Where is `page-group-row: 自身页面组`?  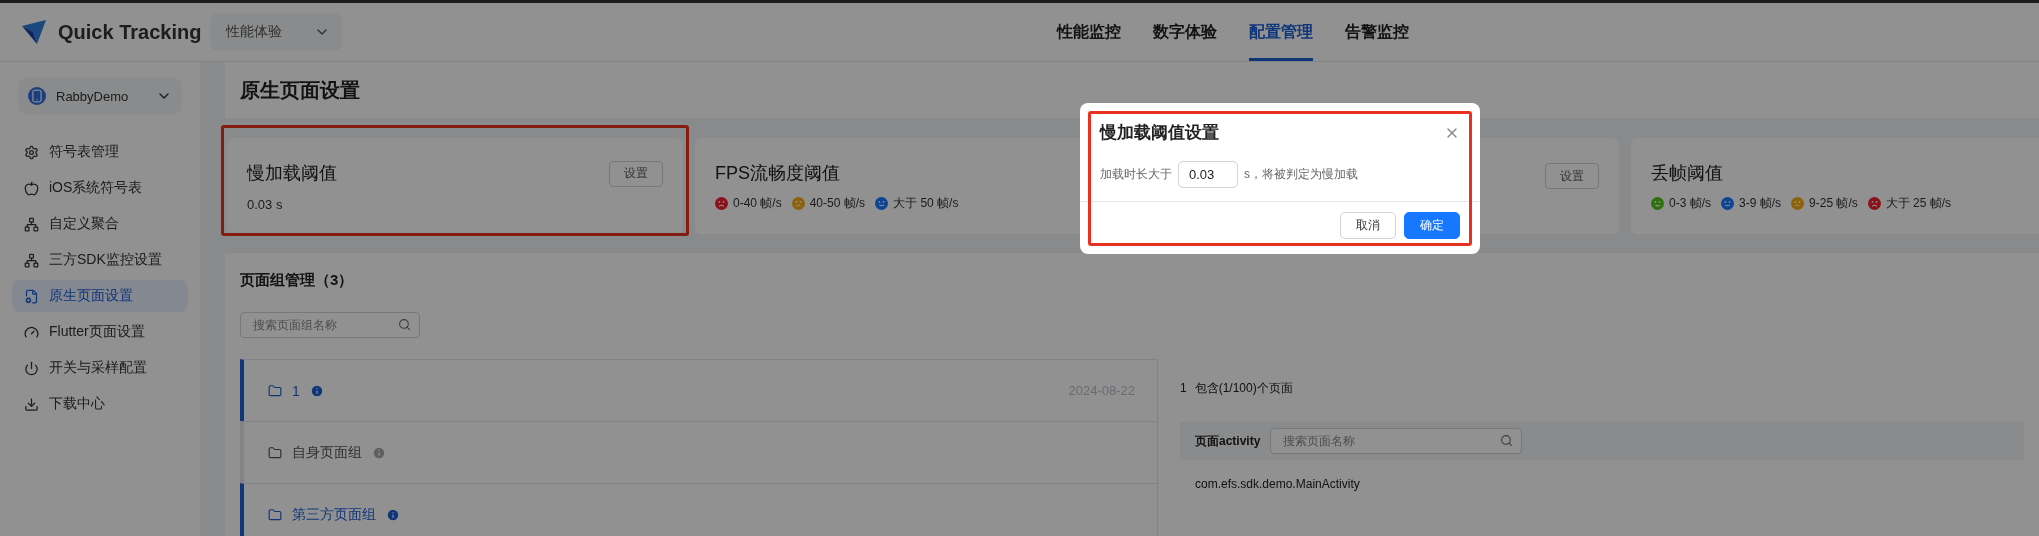 page-group-row: 自身页面组 is located at coordinates (699, 452).